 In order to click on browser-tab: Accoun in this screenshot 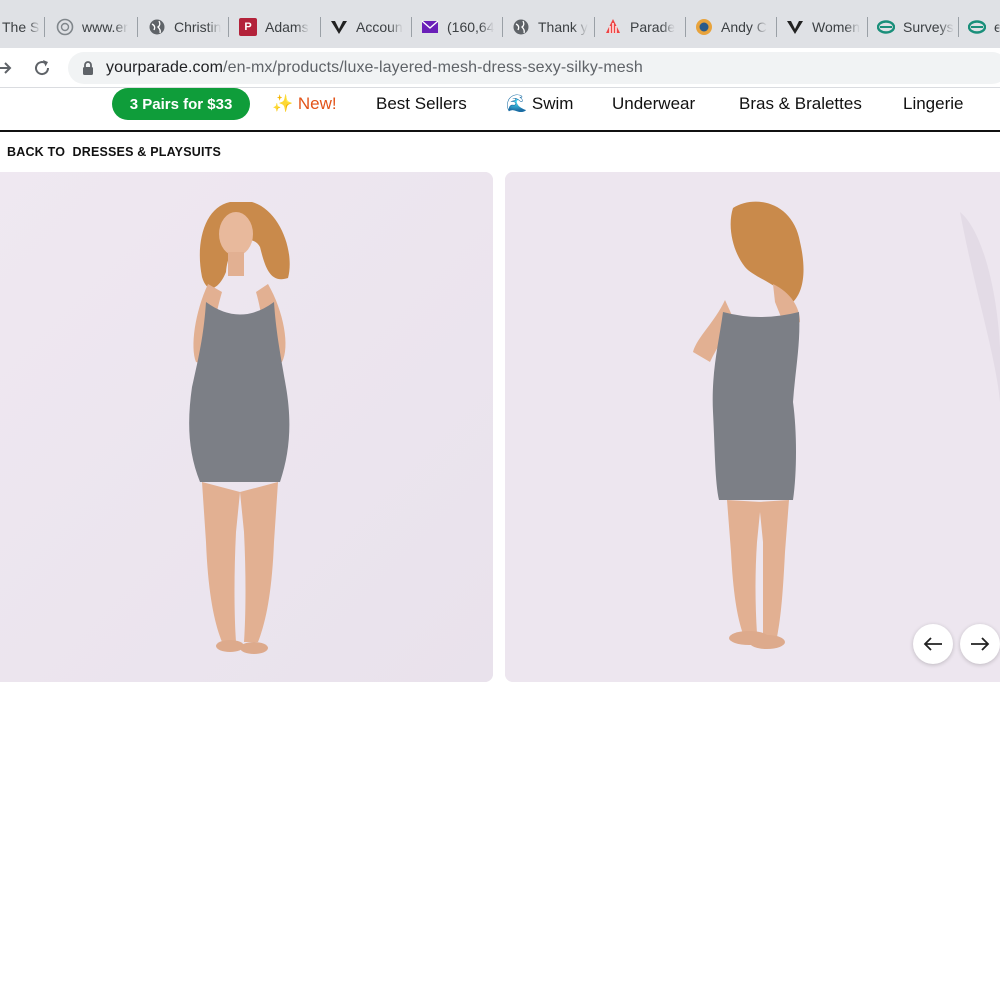, I will do `click(366, 27)`.